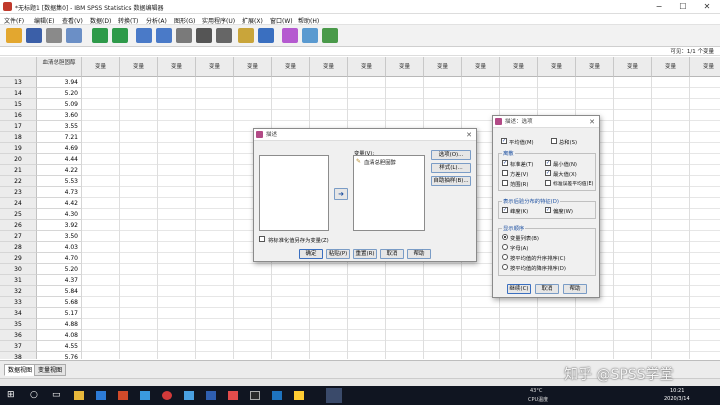 Image resolution: width=720 pixels, height=405 pixels. What do you see at coordinates (18, 93) in the screenshot?
I see `row-number: 14` at bounding box center [18, 93].